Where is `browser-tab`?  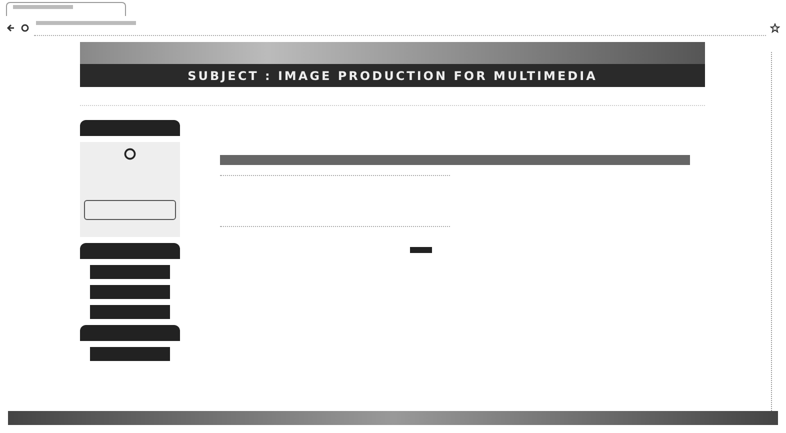 browser-tab is located at coordinates (66, 9).